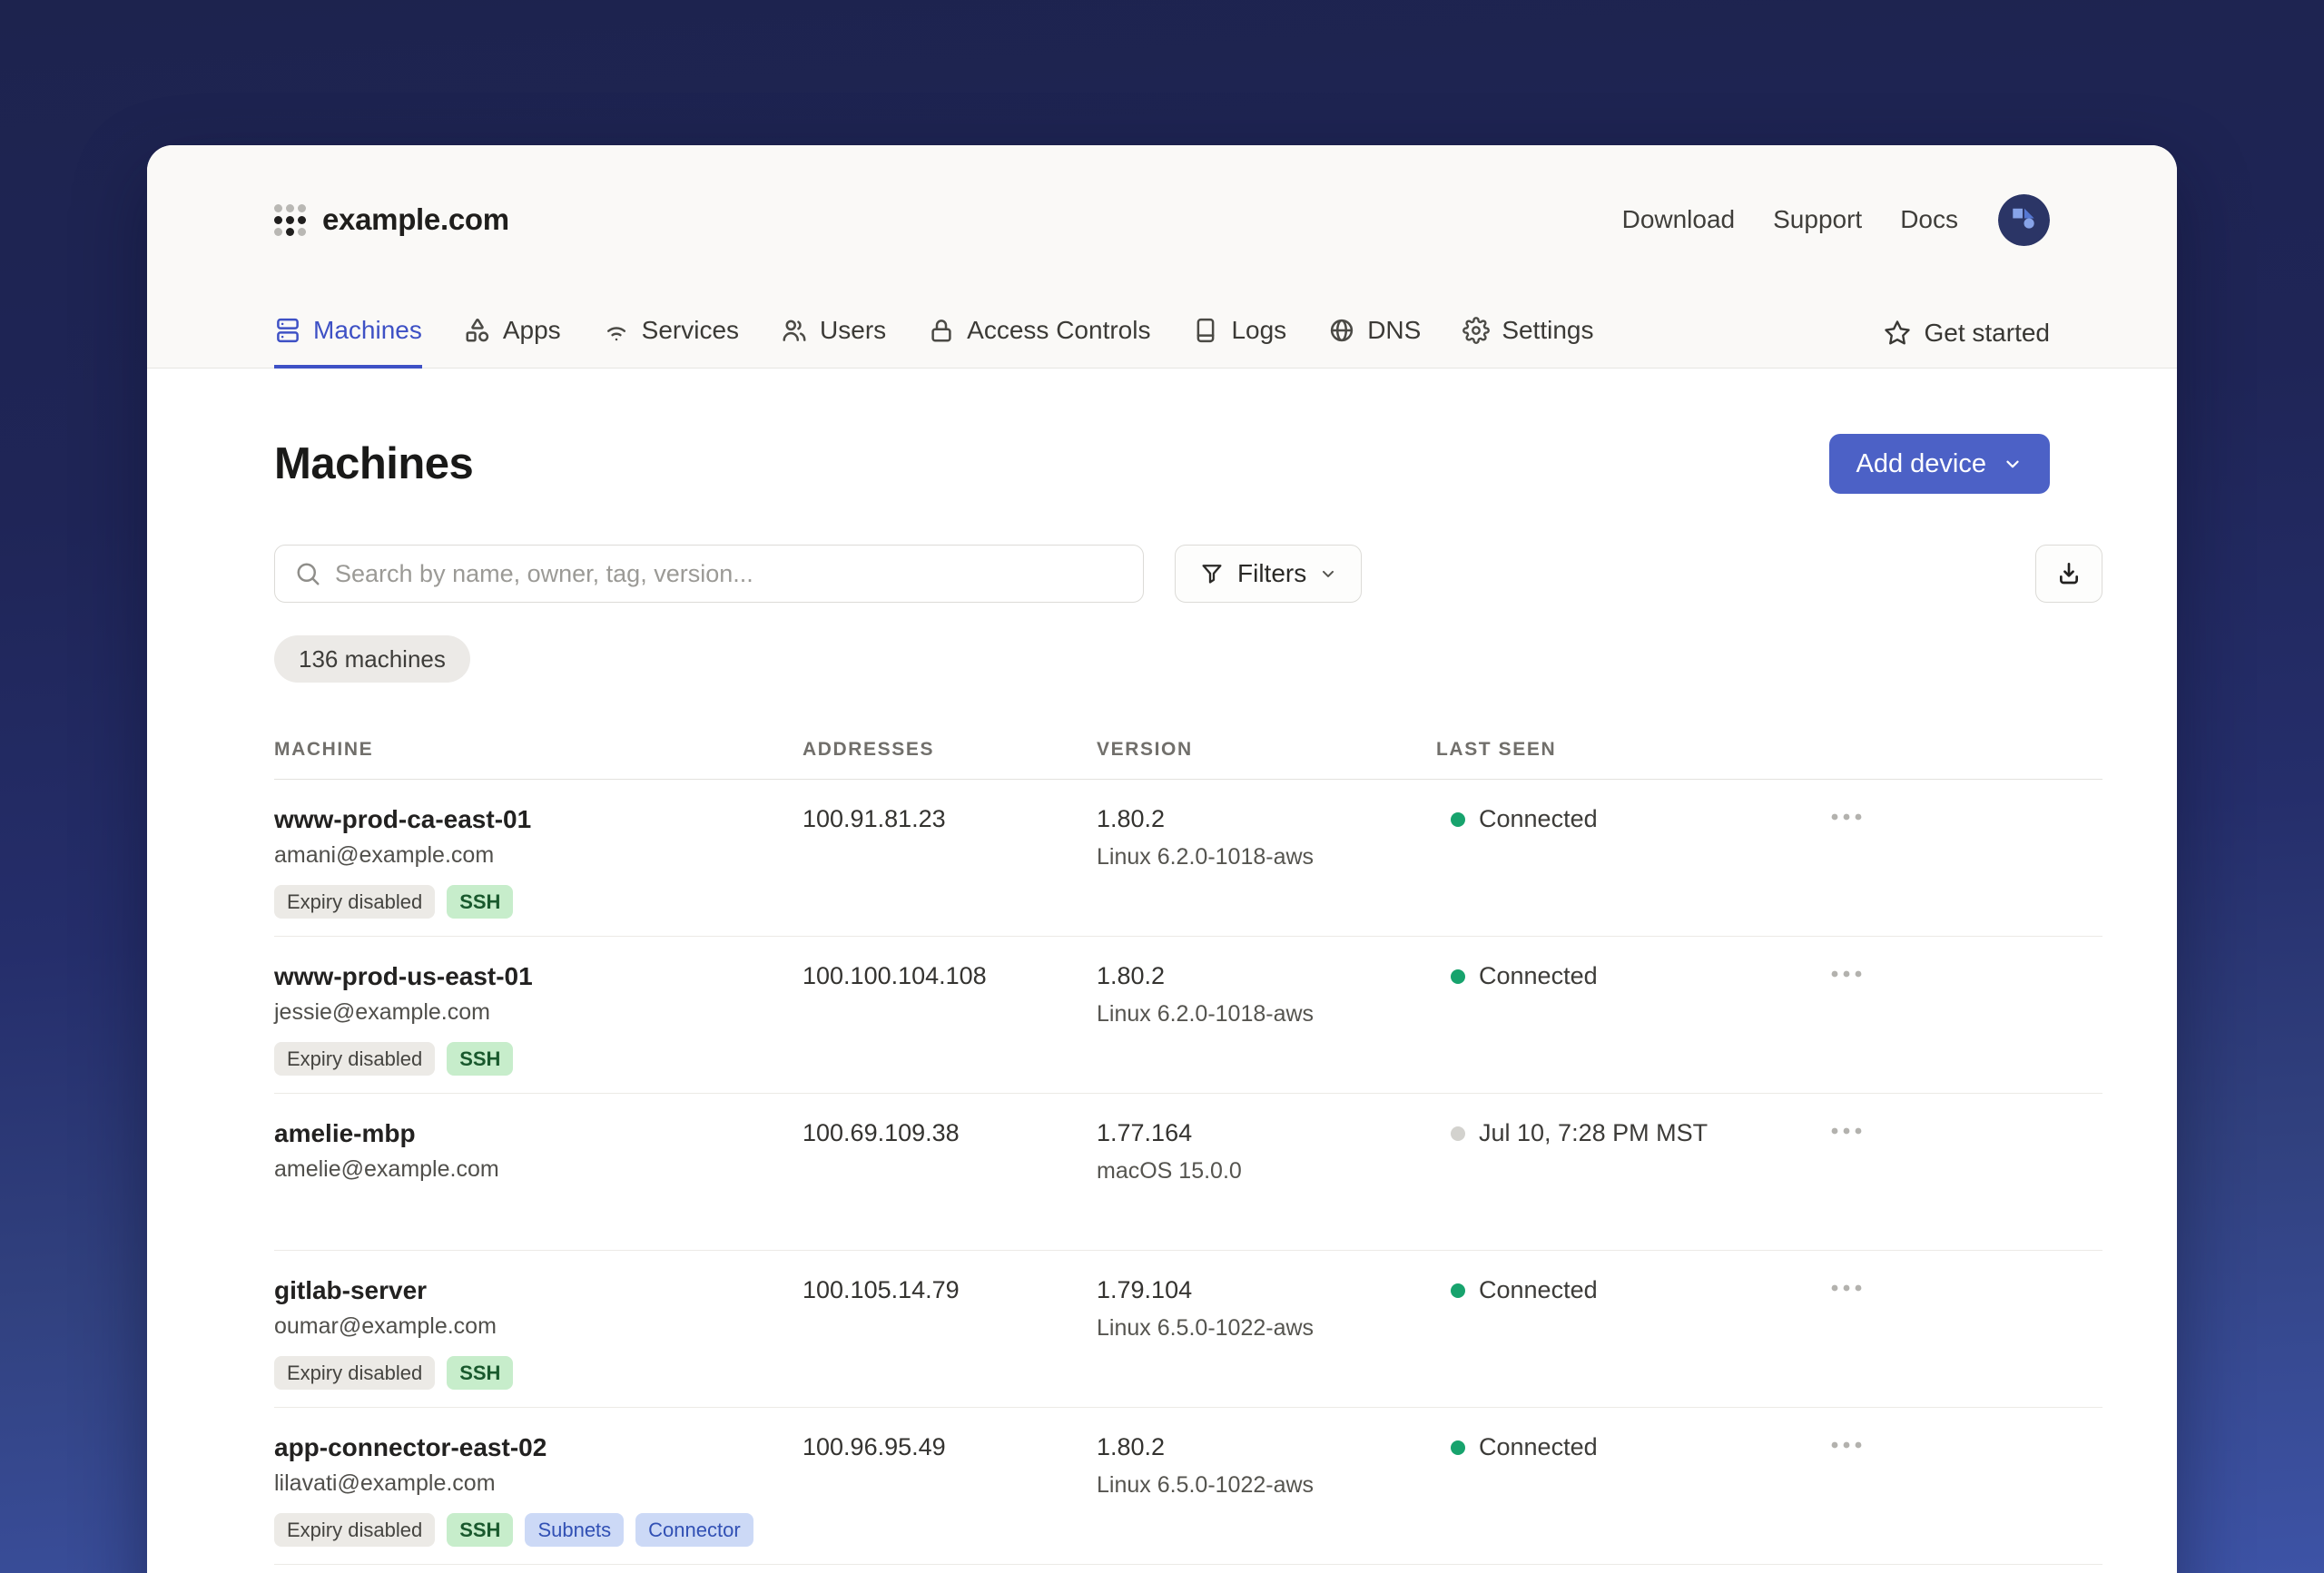 This screenshot has height=1573, width=2324. What do you see at coordinates (512, 342) in the screenshot?
I see `tab-apps: Apps` at bounding box center [512, 342].